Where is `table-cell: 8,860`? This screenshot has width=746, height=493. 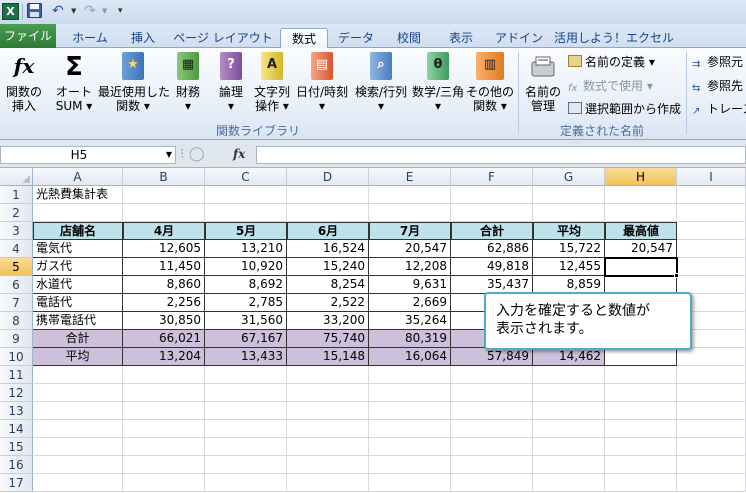 table-cell: 8,860 is located at coordinates (164, 285).